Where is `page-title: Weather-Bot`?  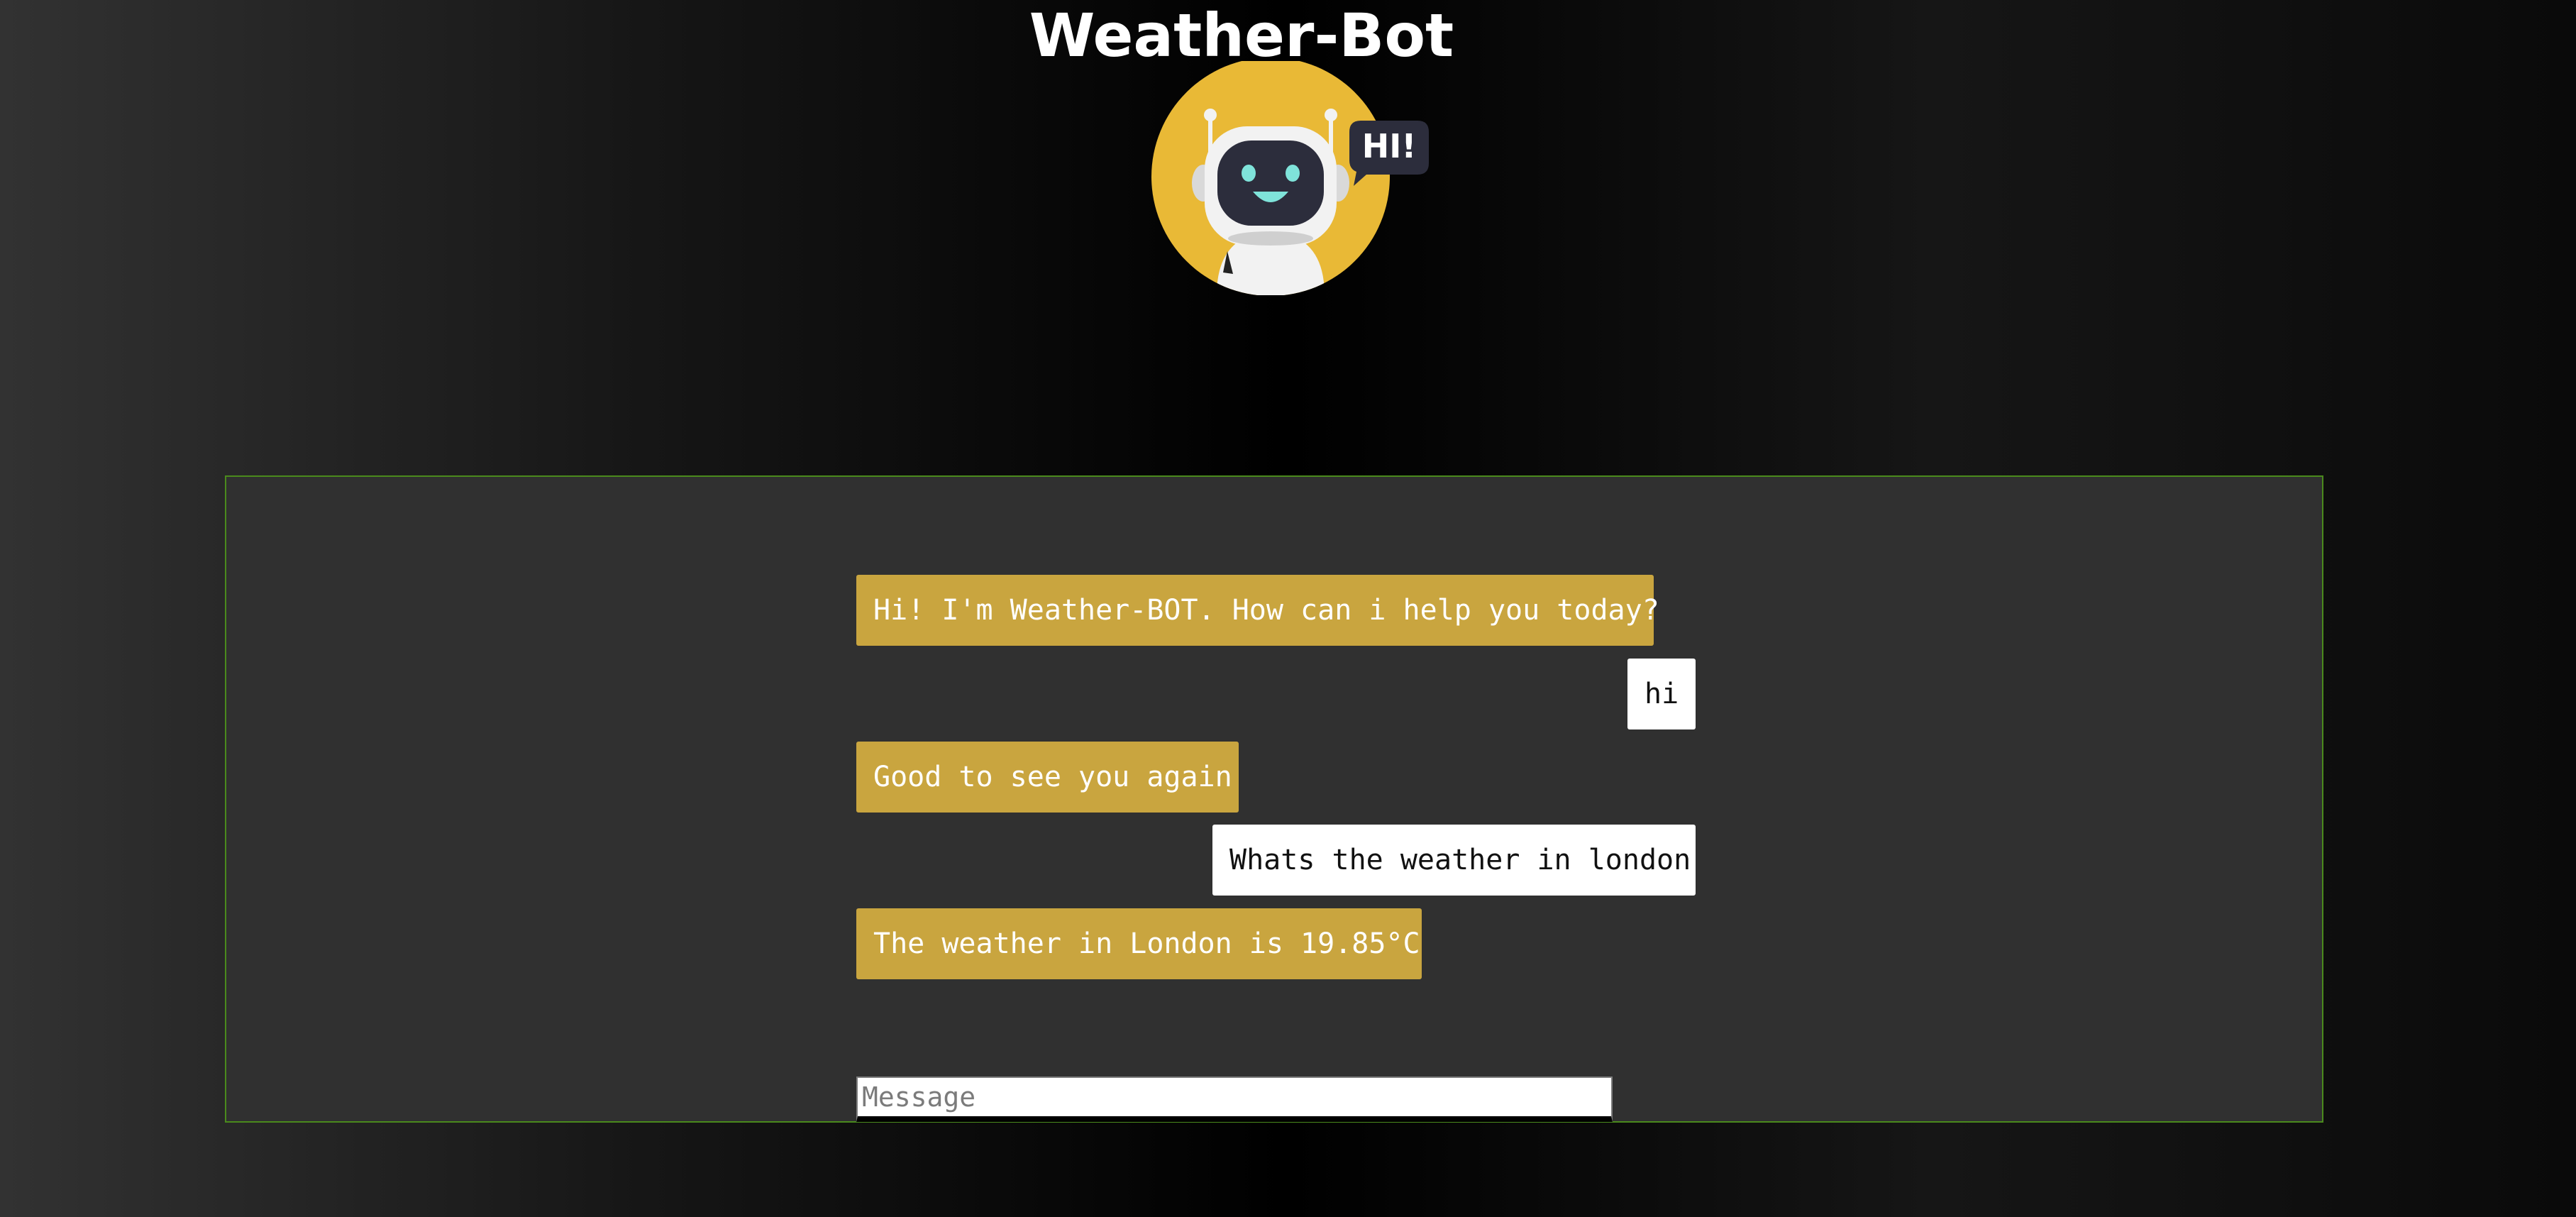
page-title: Weather-Bot is located at coordinates (1241, 35).